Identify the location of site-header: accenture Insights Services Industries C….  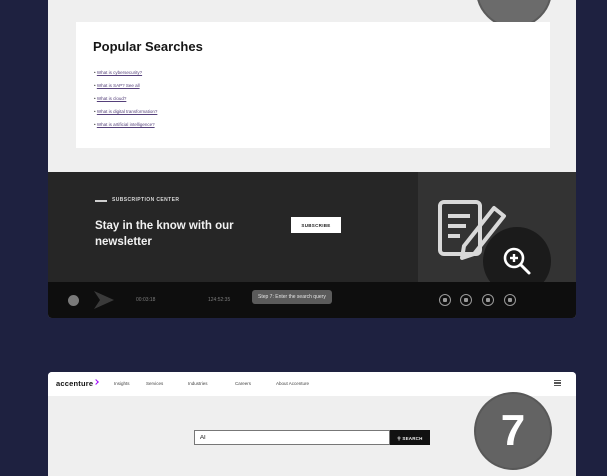
(312, 384).